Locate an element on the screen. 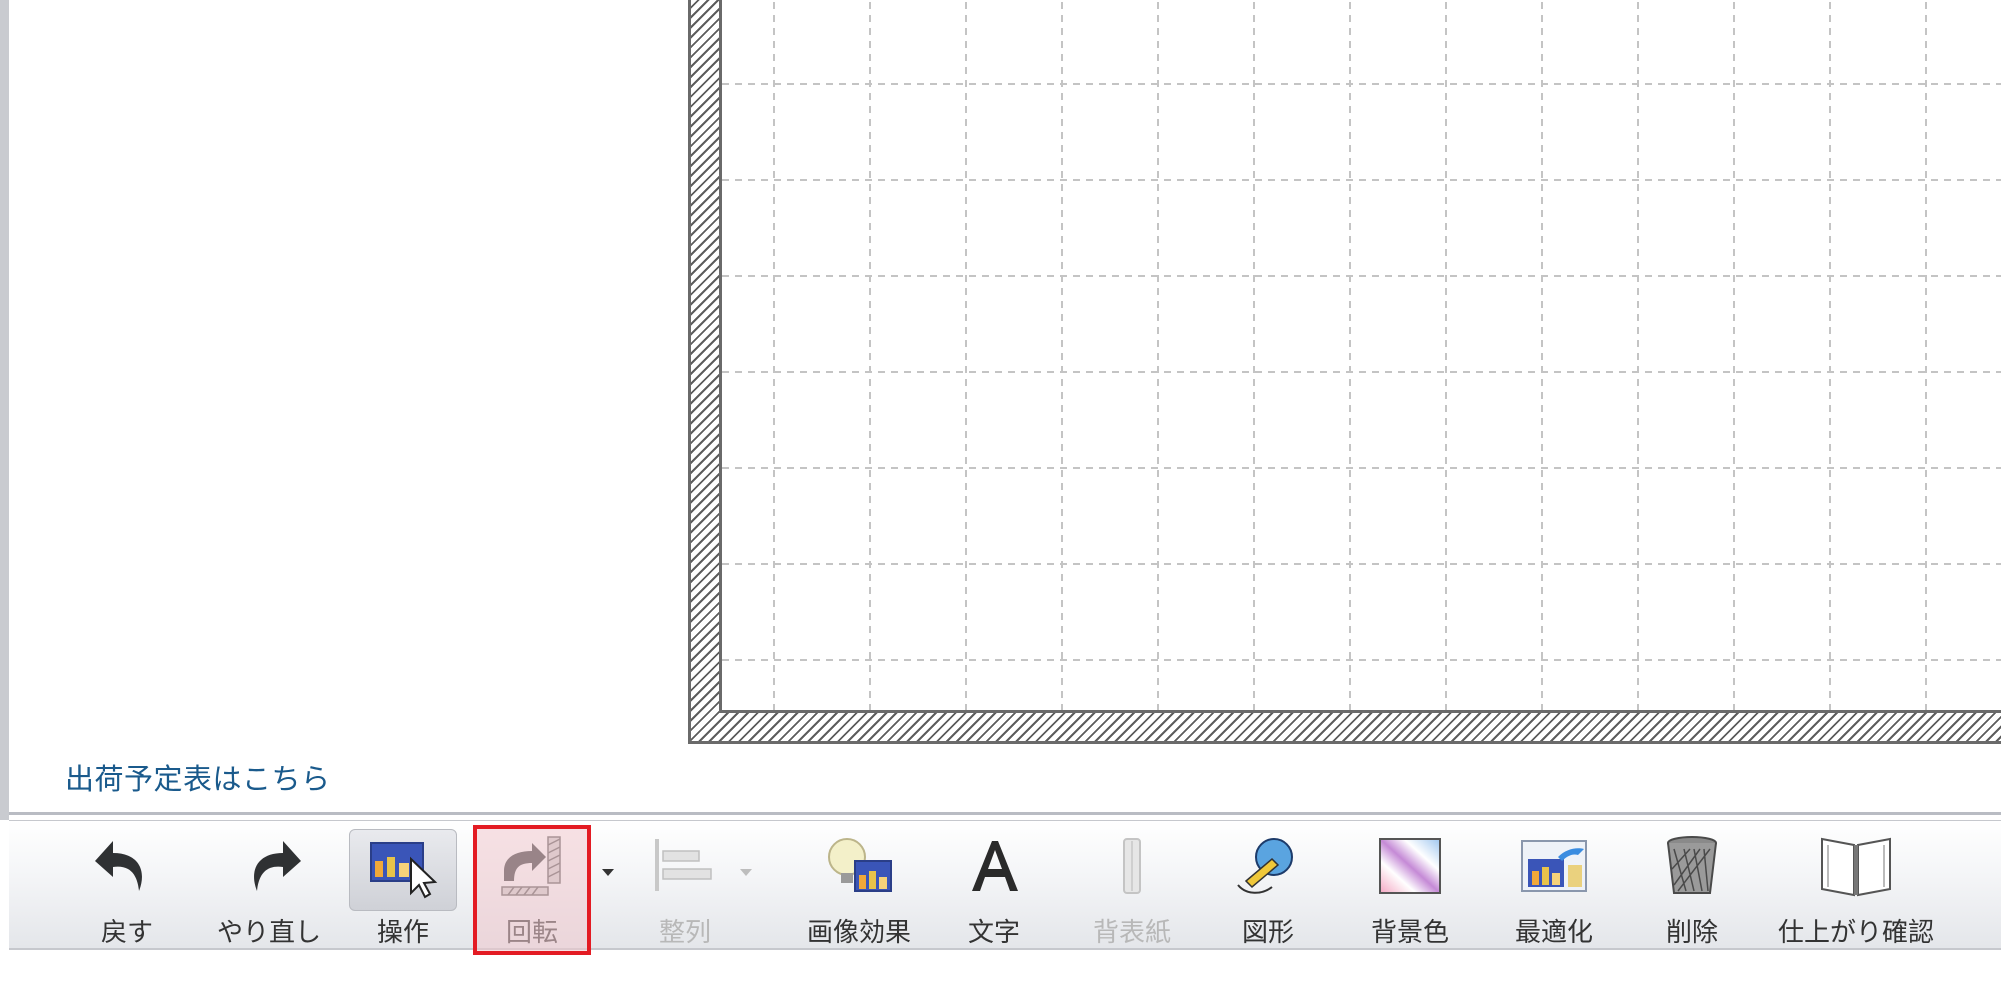 The width and height of the screenshot is (2001, 1001). preview-button: 仕上がり確認 is located at coordinates (1856, 885).